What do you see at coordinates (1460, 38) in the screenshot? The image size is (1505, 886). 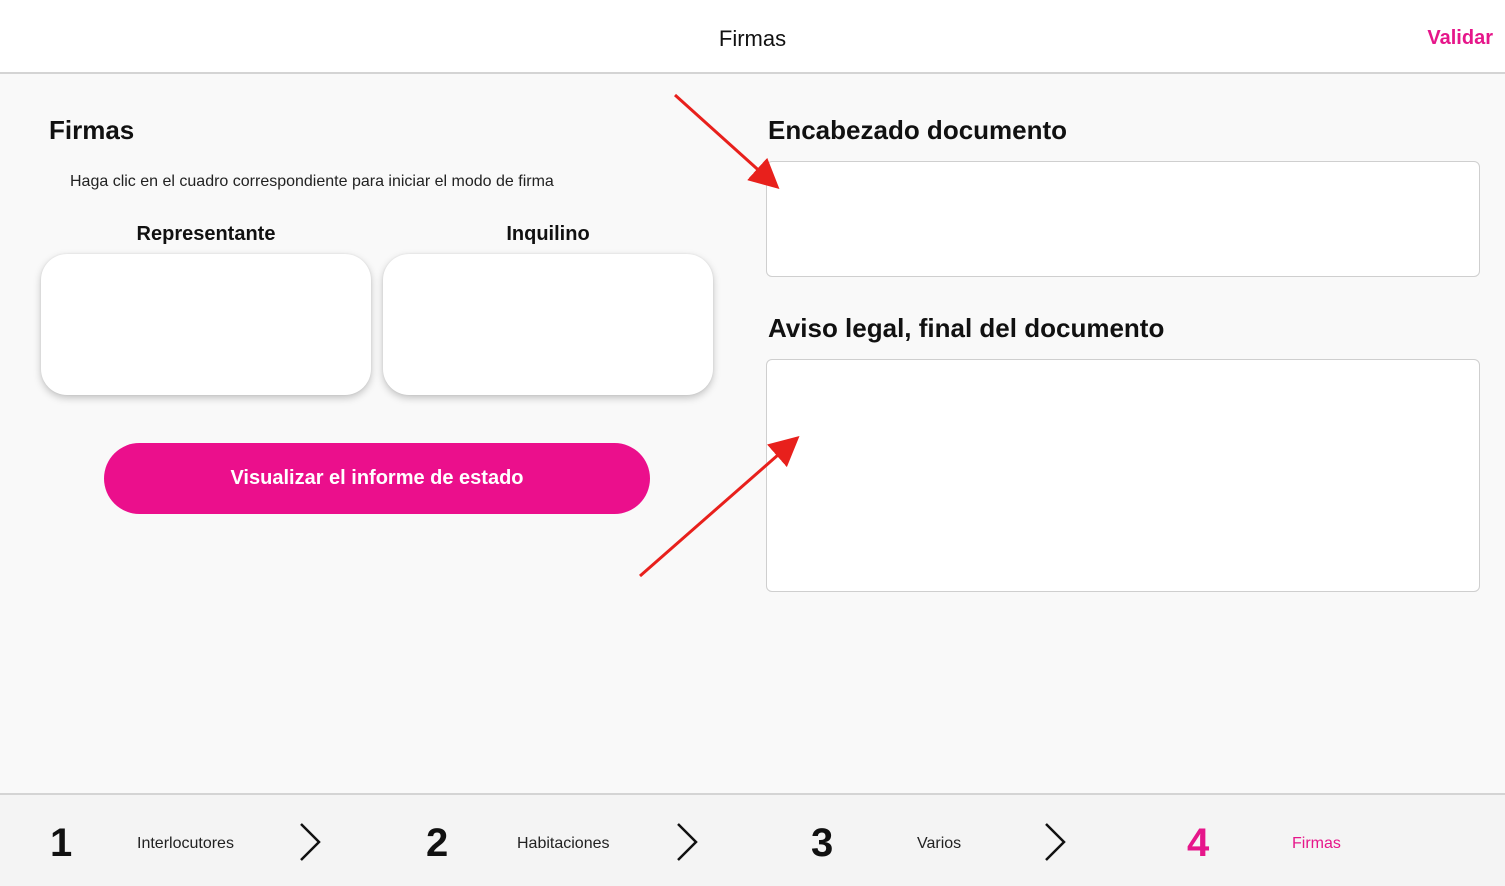 I see `validate-button: Validar` at bounding box center [1460, 38].